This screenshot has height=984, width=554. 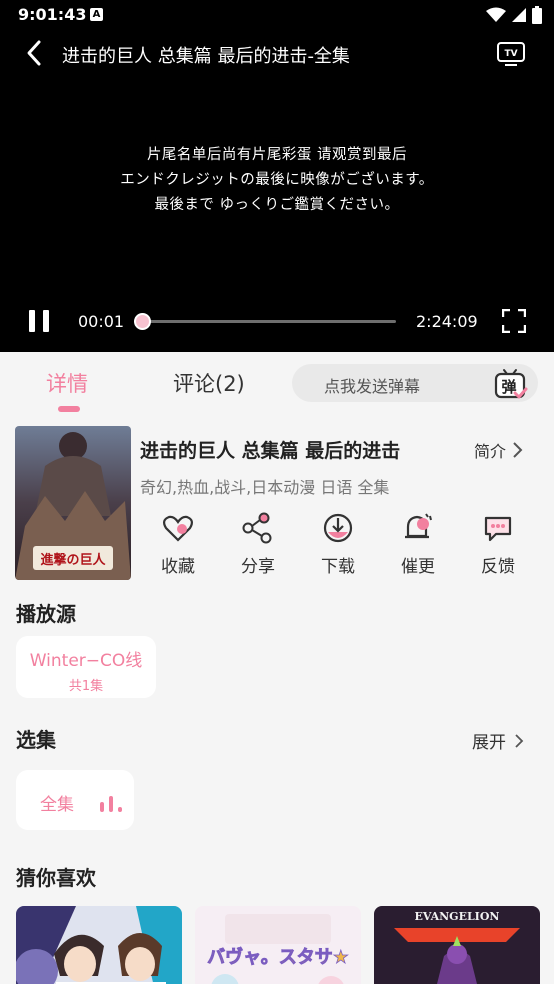 I want to click on battery-icon, so click(x=537, y=15).